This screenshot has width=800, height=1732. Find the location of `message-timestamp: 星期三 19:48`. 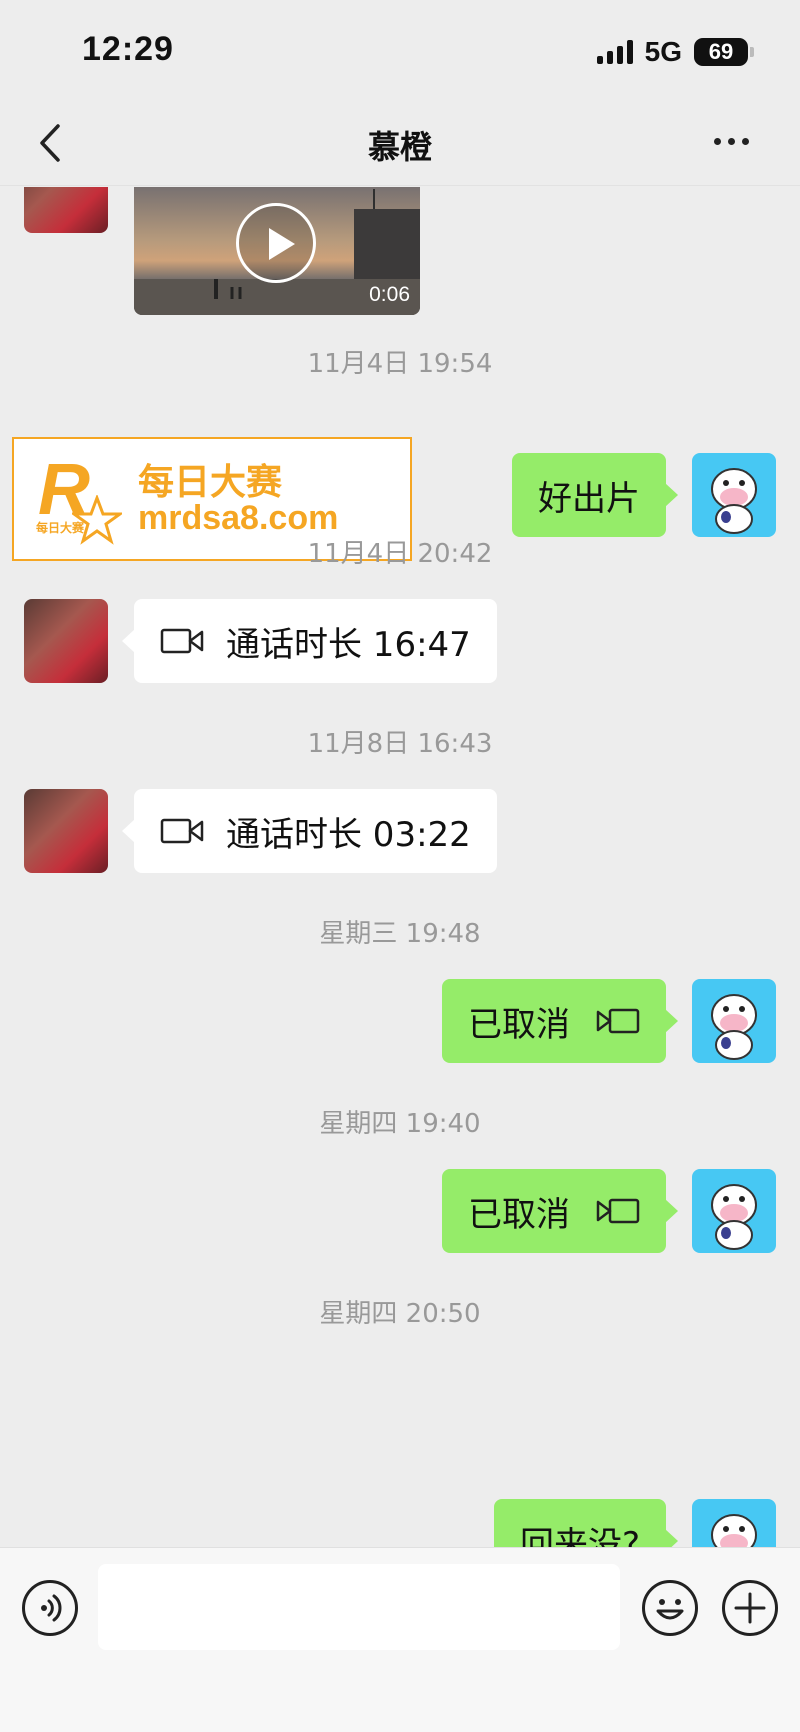

message-timestamp: 星期三 19:48 is located at coordinates (400, 934).